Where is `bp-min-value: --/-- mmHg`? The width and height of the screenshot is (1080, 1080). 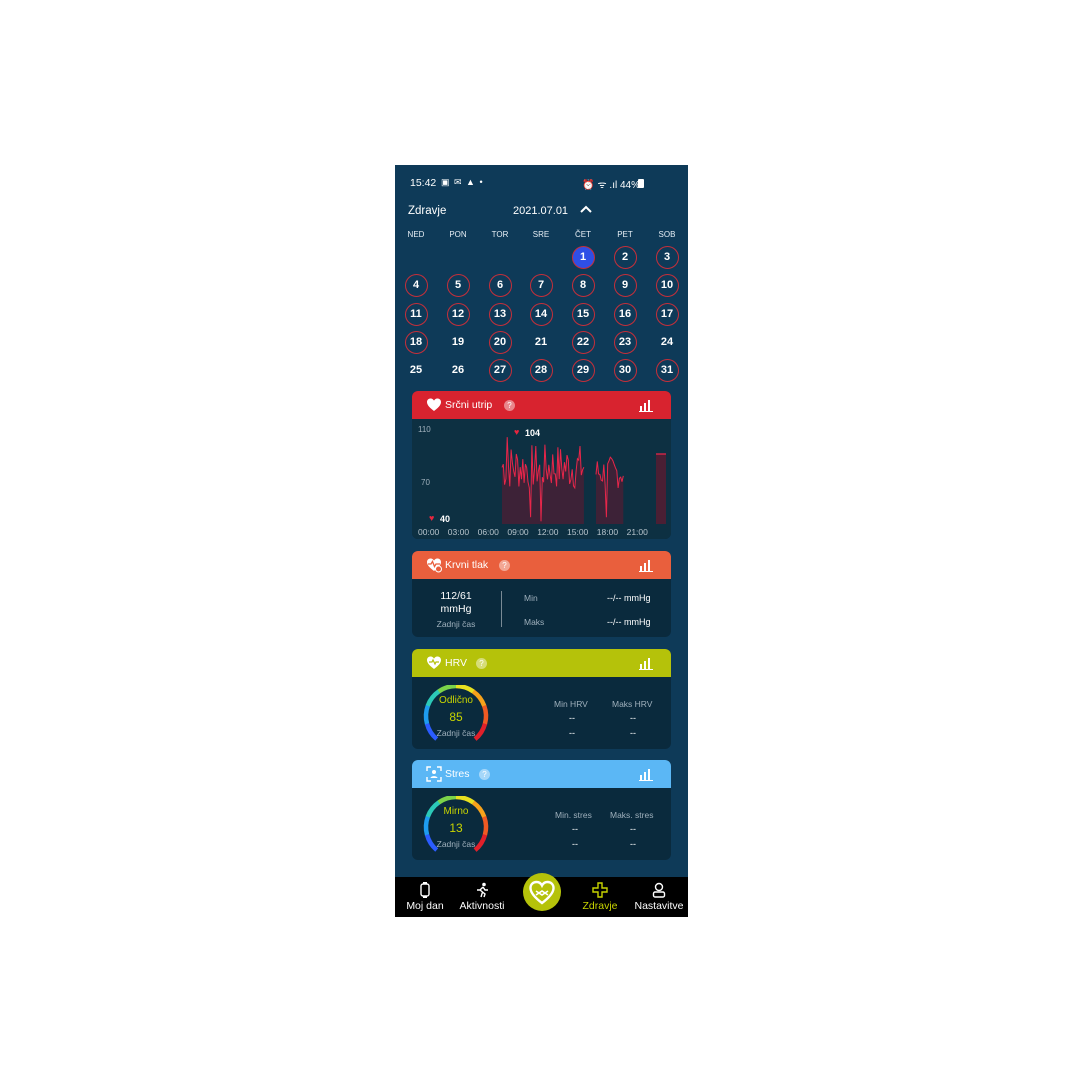 bp-min-value: --/-- mmHg is located at coordinates (629, 598).